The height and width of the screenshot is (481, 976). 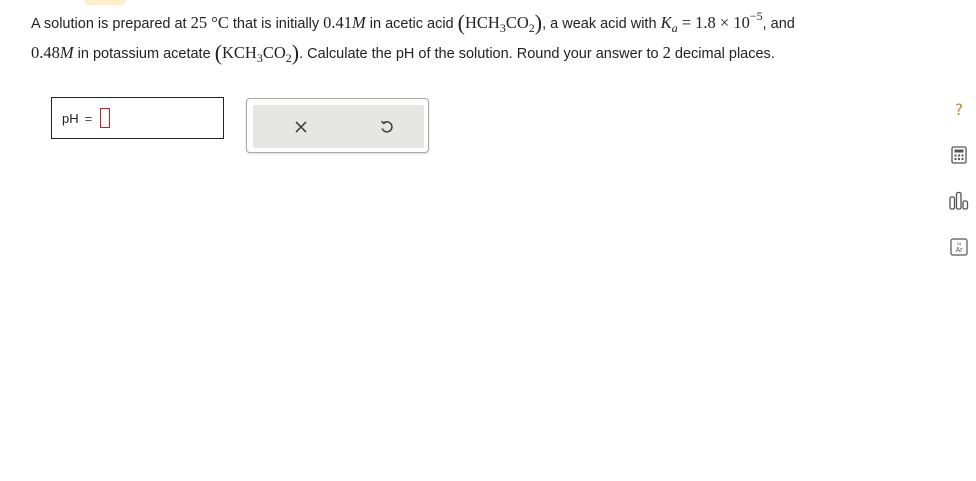 I want to click on clear-button, so click(x=301, y=126).